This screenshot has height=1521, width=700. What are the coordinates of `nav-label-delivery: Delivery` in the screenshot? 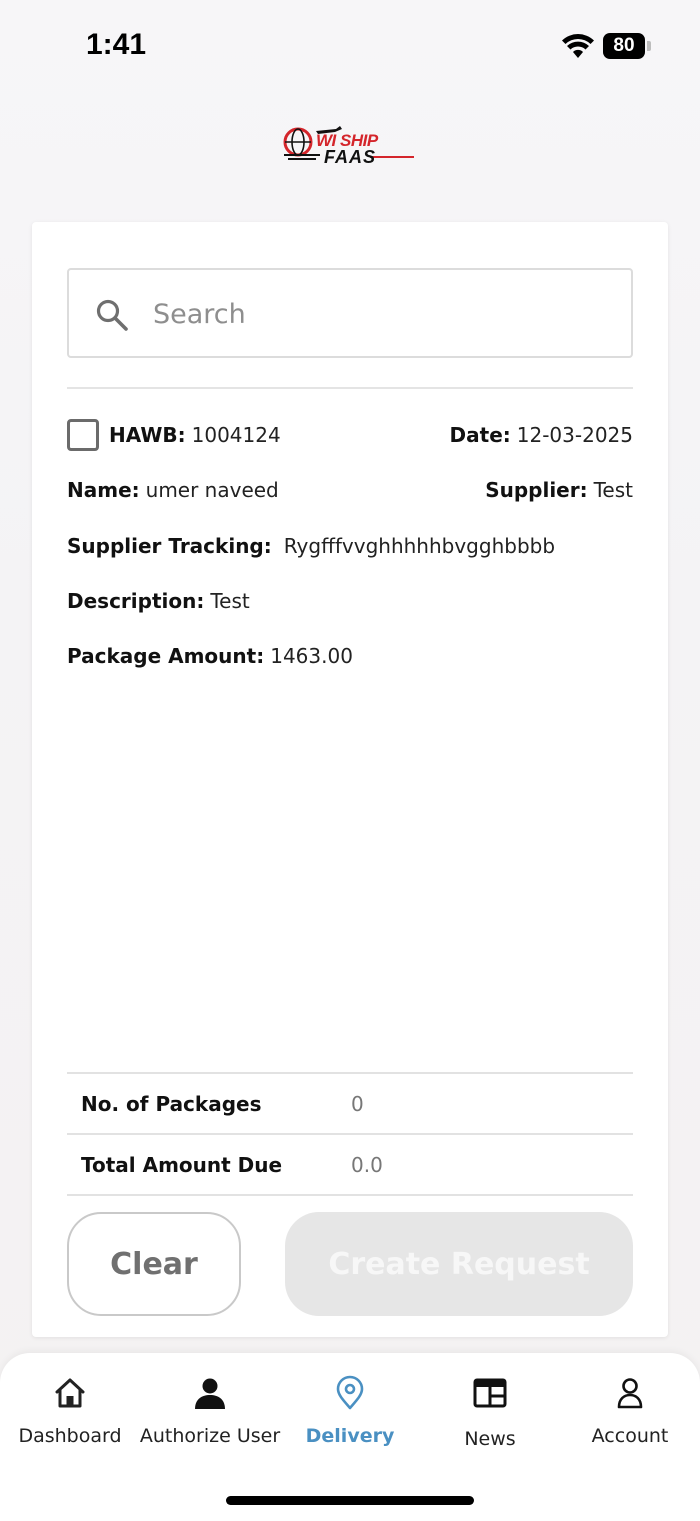 It's located at (350, 1436).